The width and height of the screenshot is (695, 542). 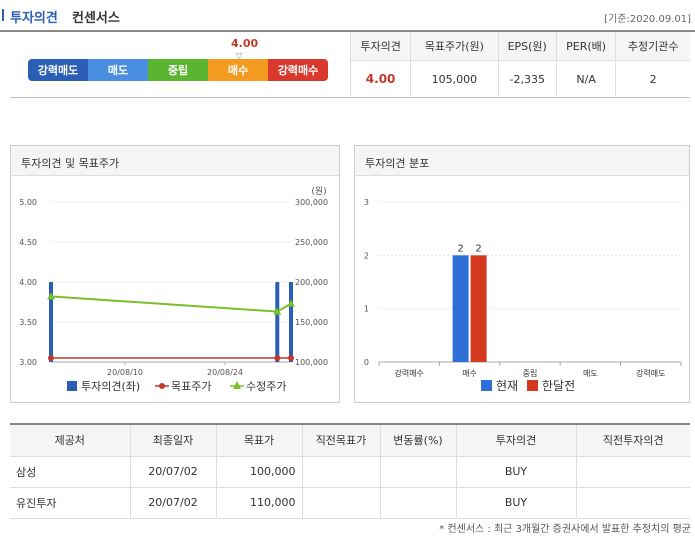 What do you see at coordinates (590, 373) in the screenshot?
I see `category-label: 매도` at bounding box center [590, 373].